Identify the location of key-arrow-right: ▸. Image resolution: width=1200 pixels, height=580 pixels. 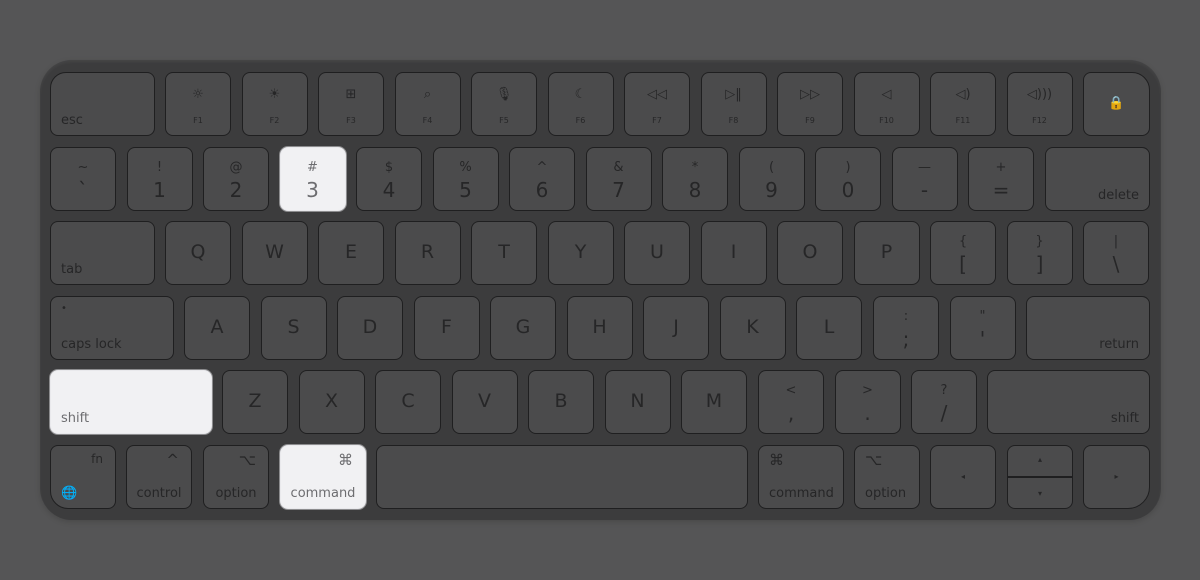
(1116, 477).